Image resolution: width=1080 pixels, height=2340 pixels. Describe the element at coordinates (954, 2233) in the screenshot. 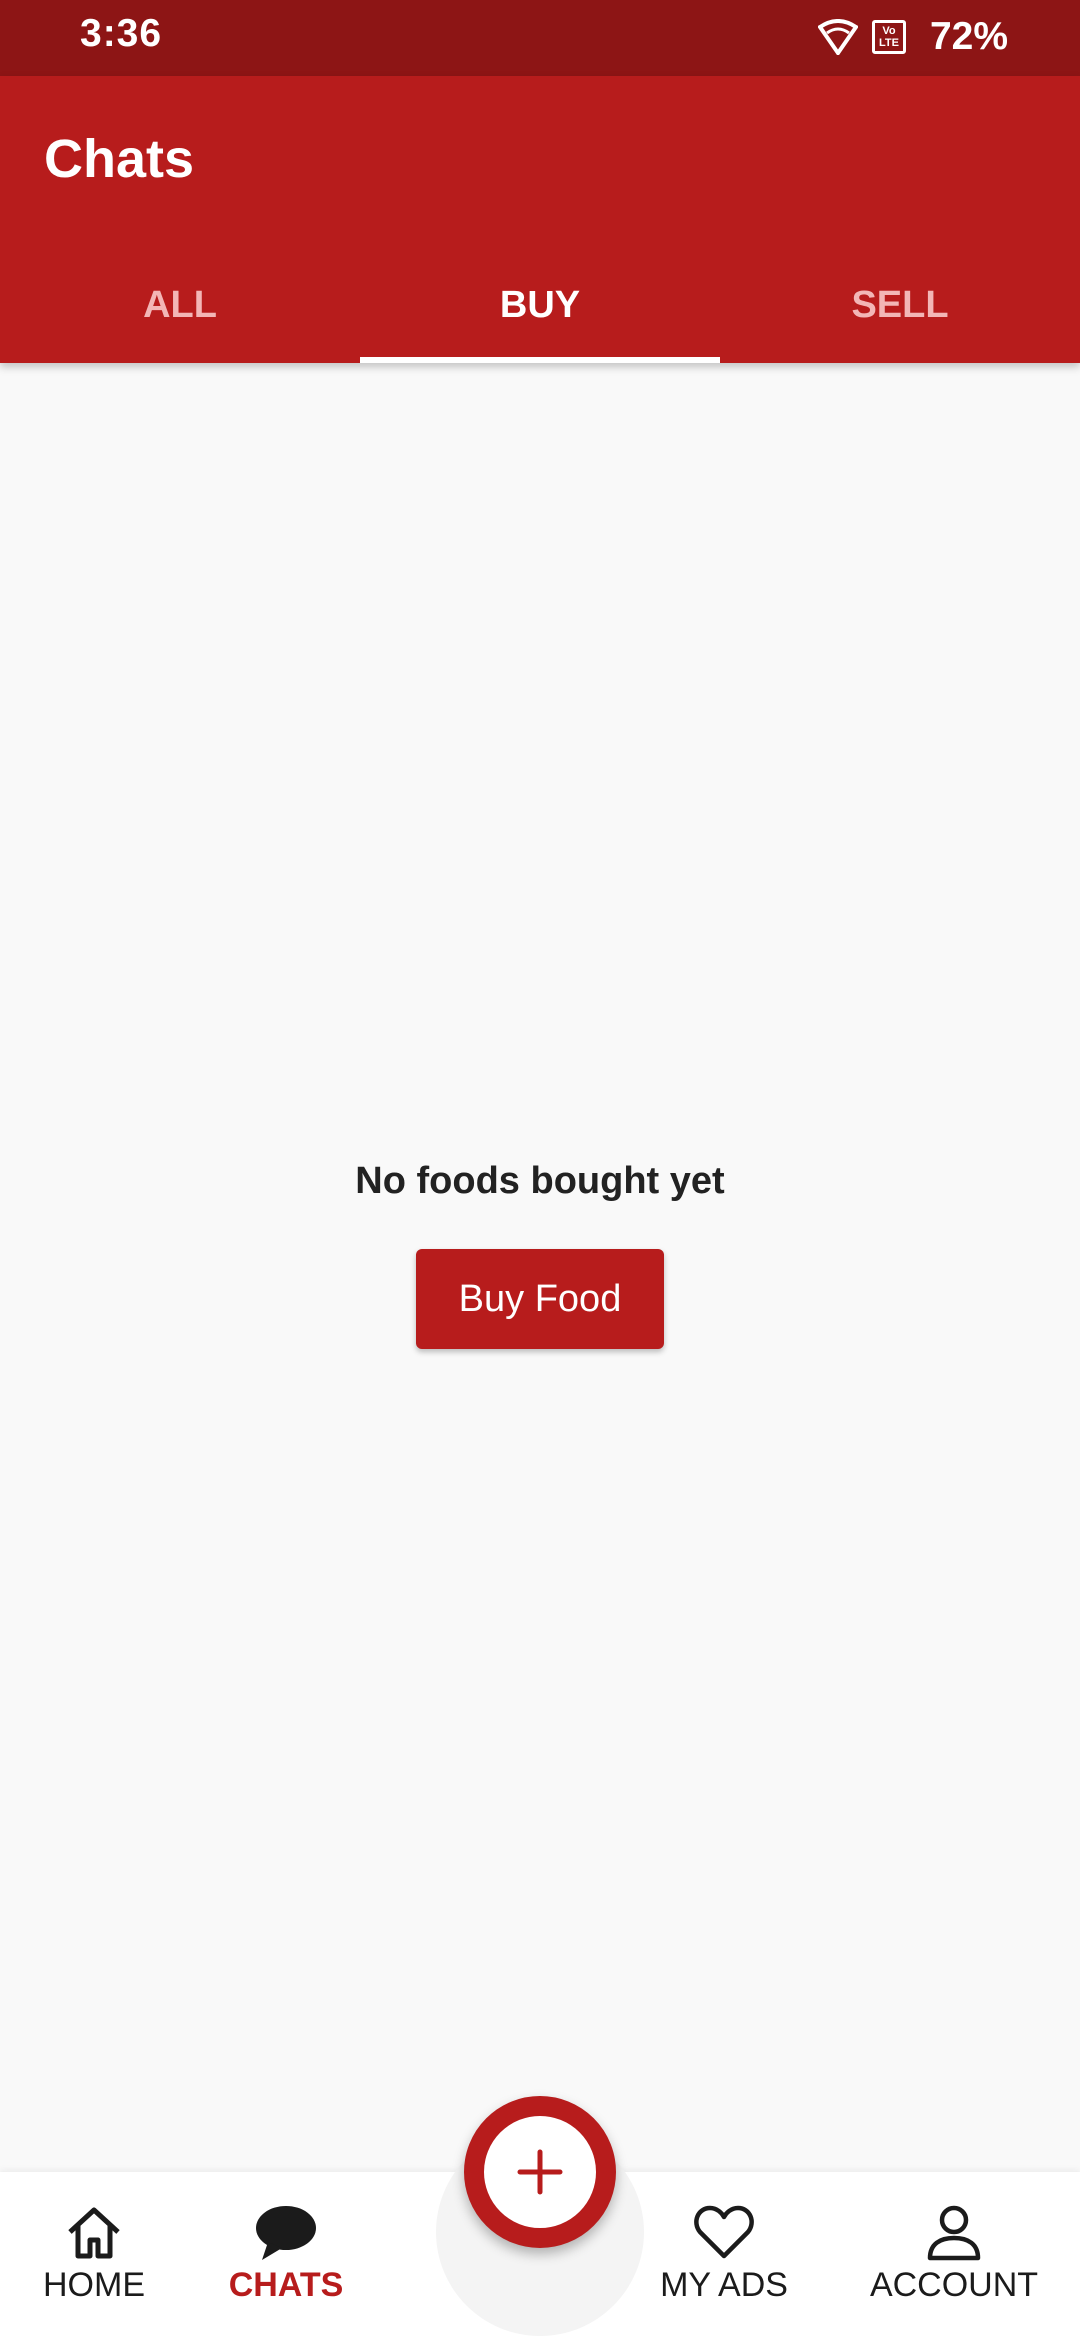

I see `person-icon` at that location.